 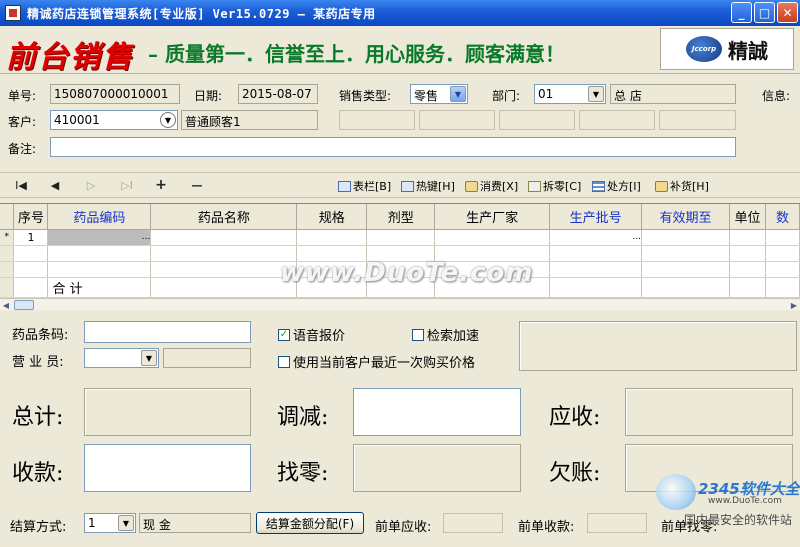 I want to click on add-row-button: +, so click(x=161, y=185).